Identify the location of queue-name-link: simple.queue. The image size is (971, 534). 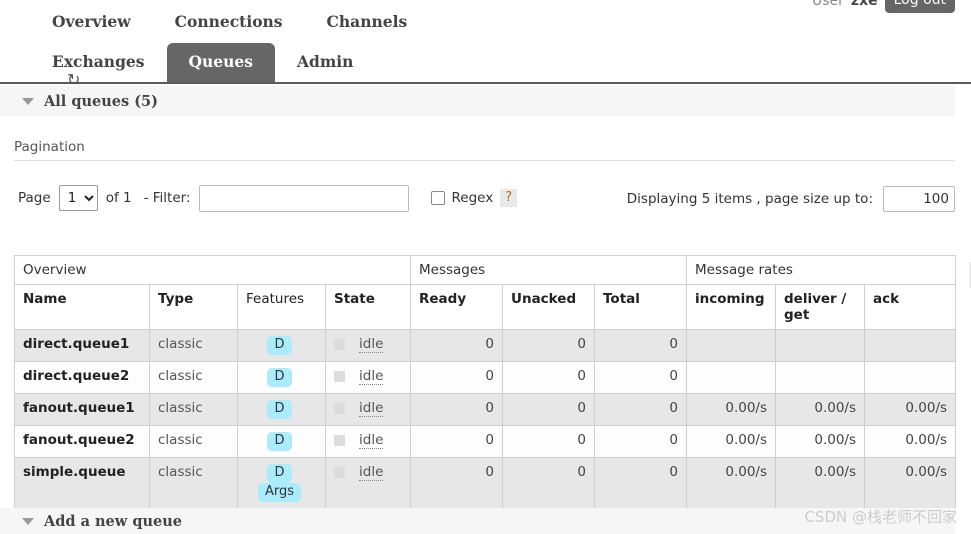
(82, 482).